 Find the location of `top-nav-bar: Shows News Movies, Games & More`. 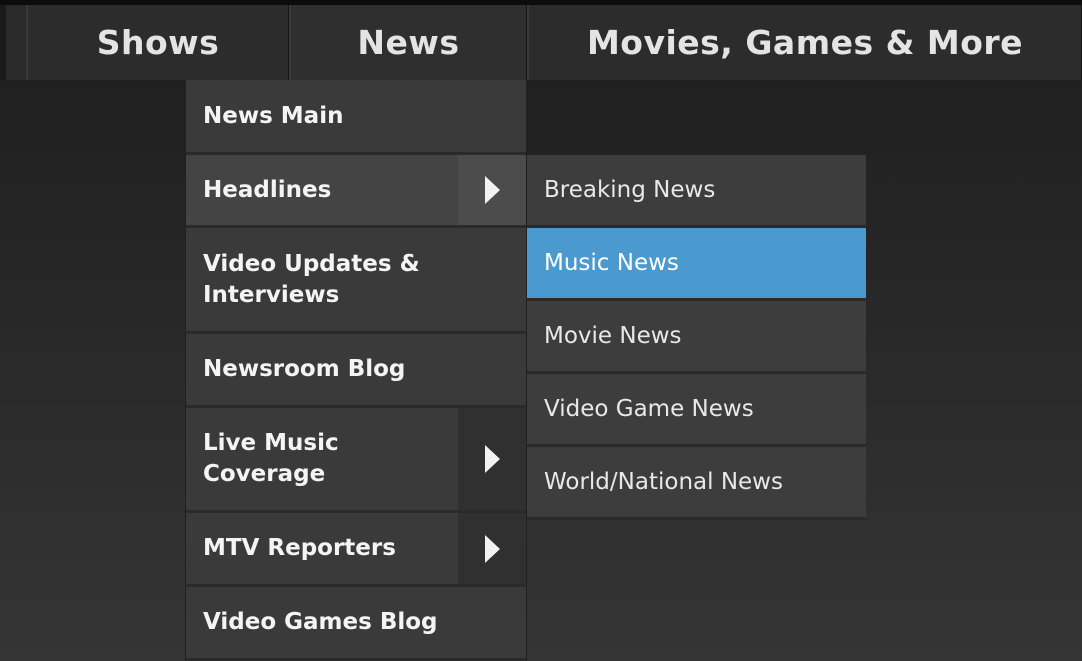

top-nav-bar: Shows News Movies, Games & More is located at coordinates (541, 40).